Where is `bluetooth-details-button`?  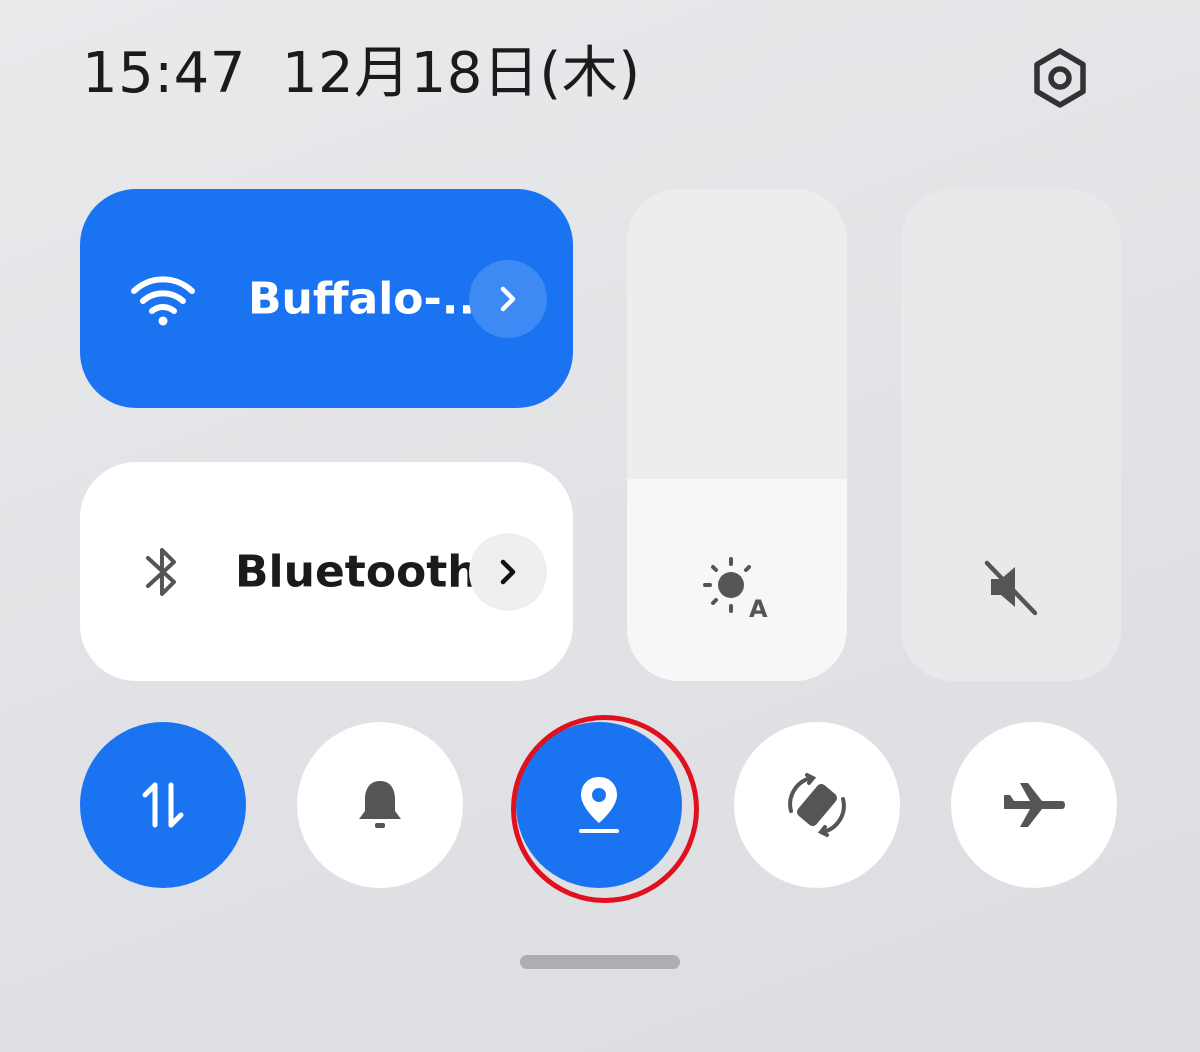 bluetooth-details-button is located at coordinates (508, 571).